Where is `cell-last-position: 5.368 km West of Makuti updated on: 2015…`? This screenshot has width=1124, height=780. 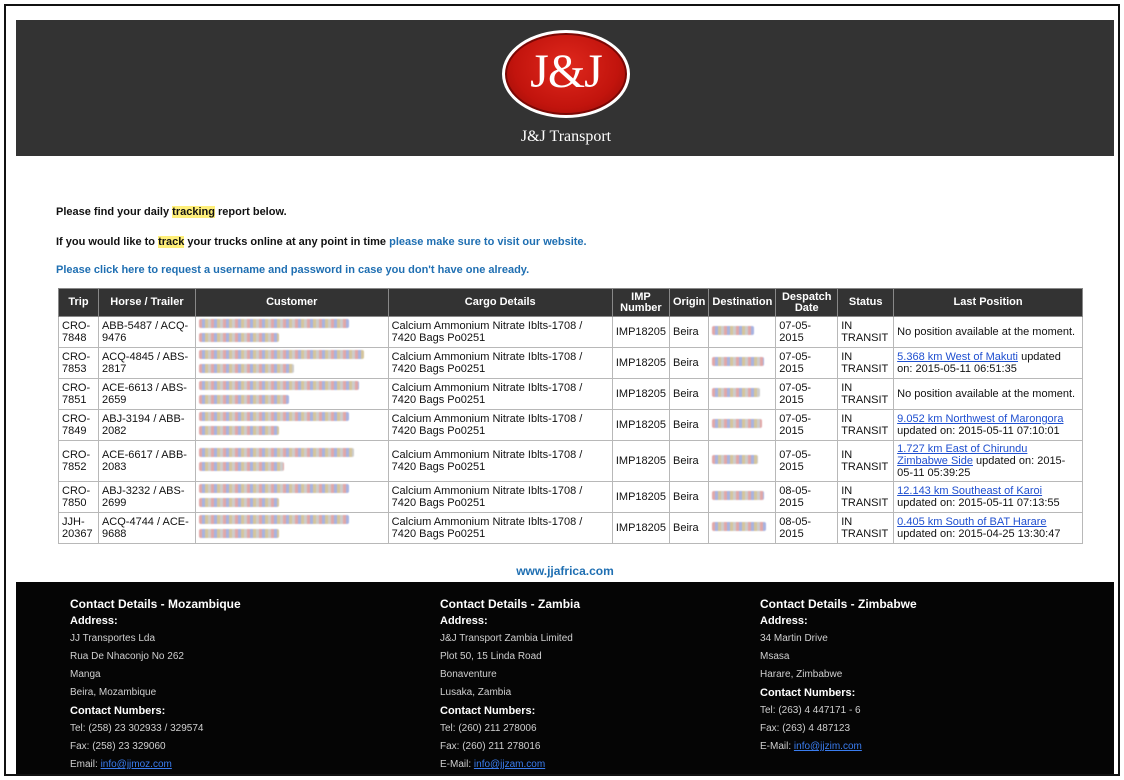 cell-last-position: 5.368 km West of Makuti updated on: 2015… is located at coordinates (988, 363).